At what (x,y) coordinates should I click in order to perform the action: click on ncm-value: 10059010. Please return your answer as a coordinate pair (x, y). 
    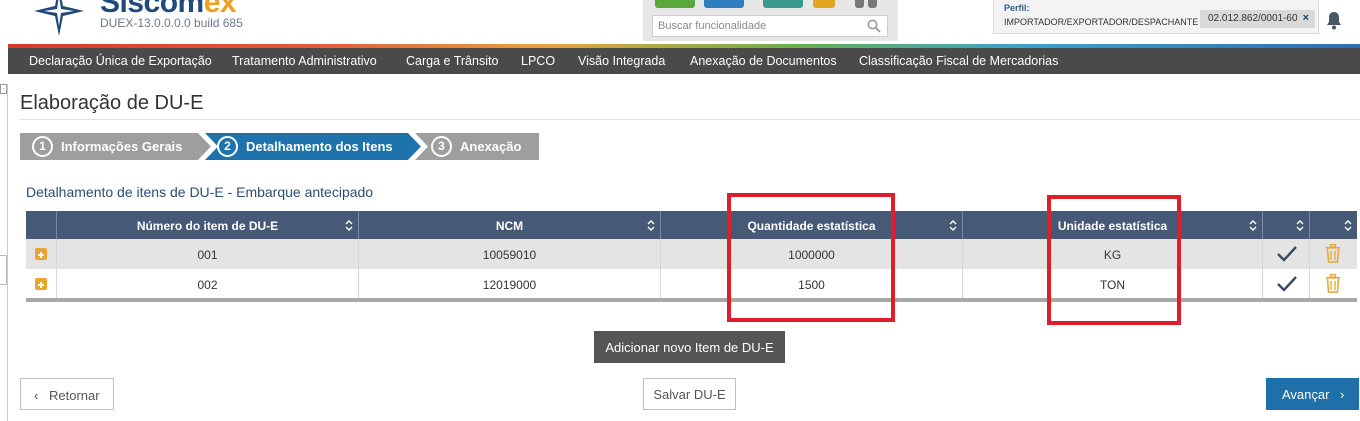
    Looking at the image, I should click on (509, 255).